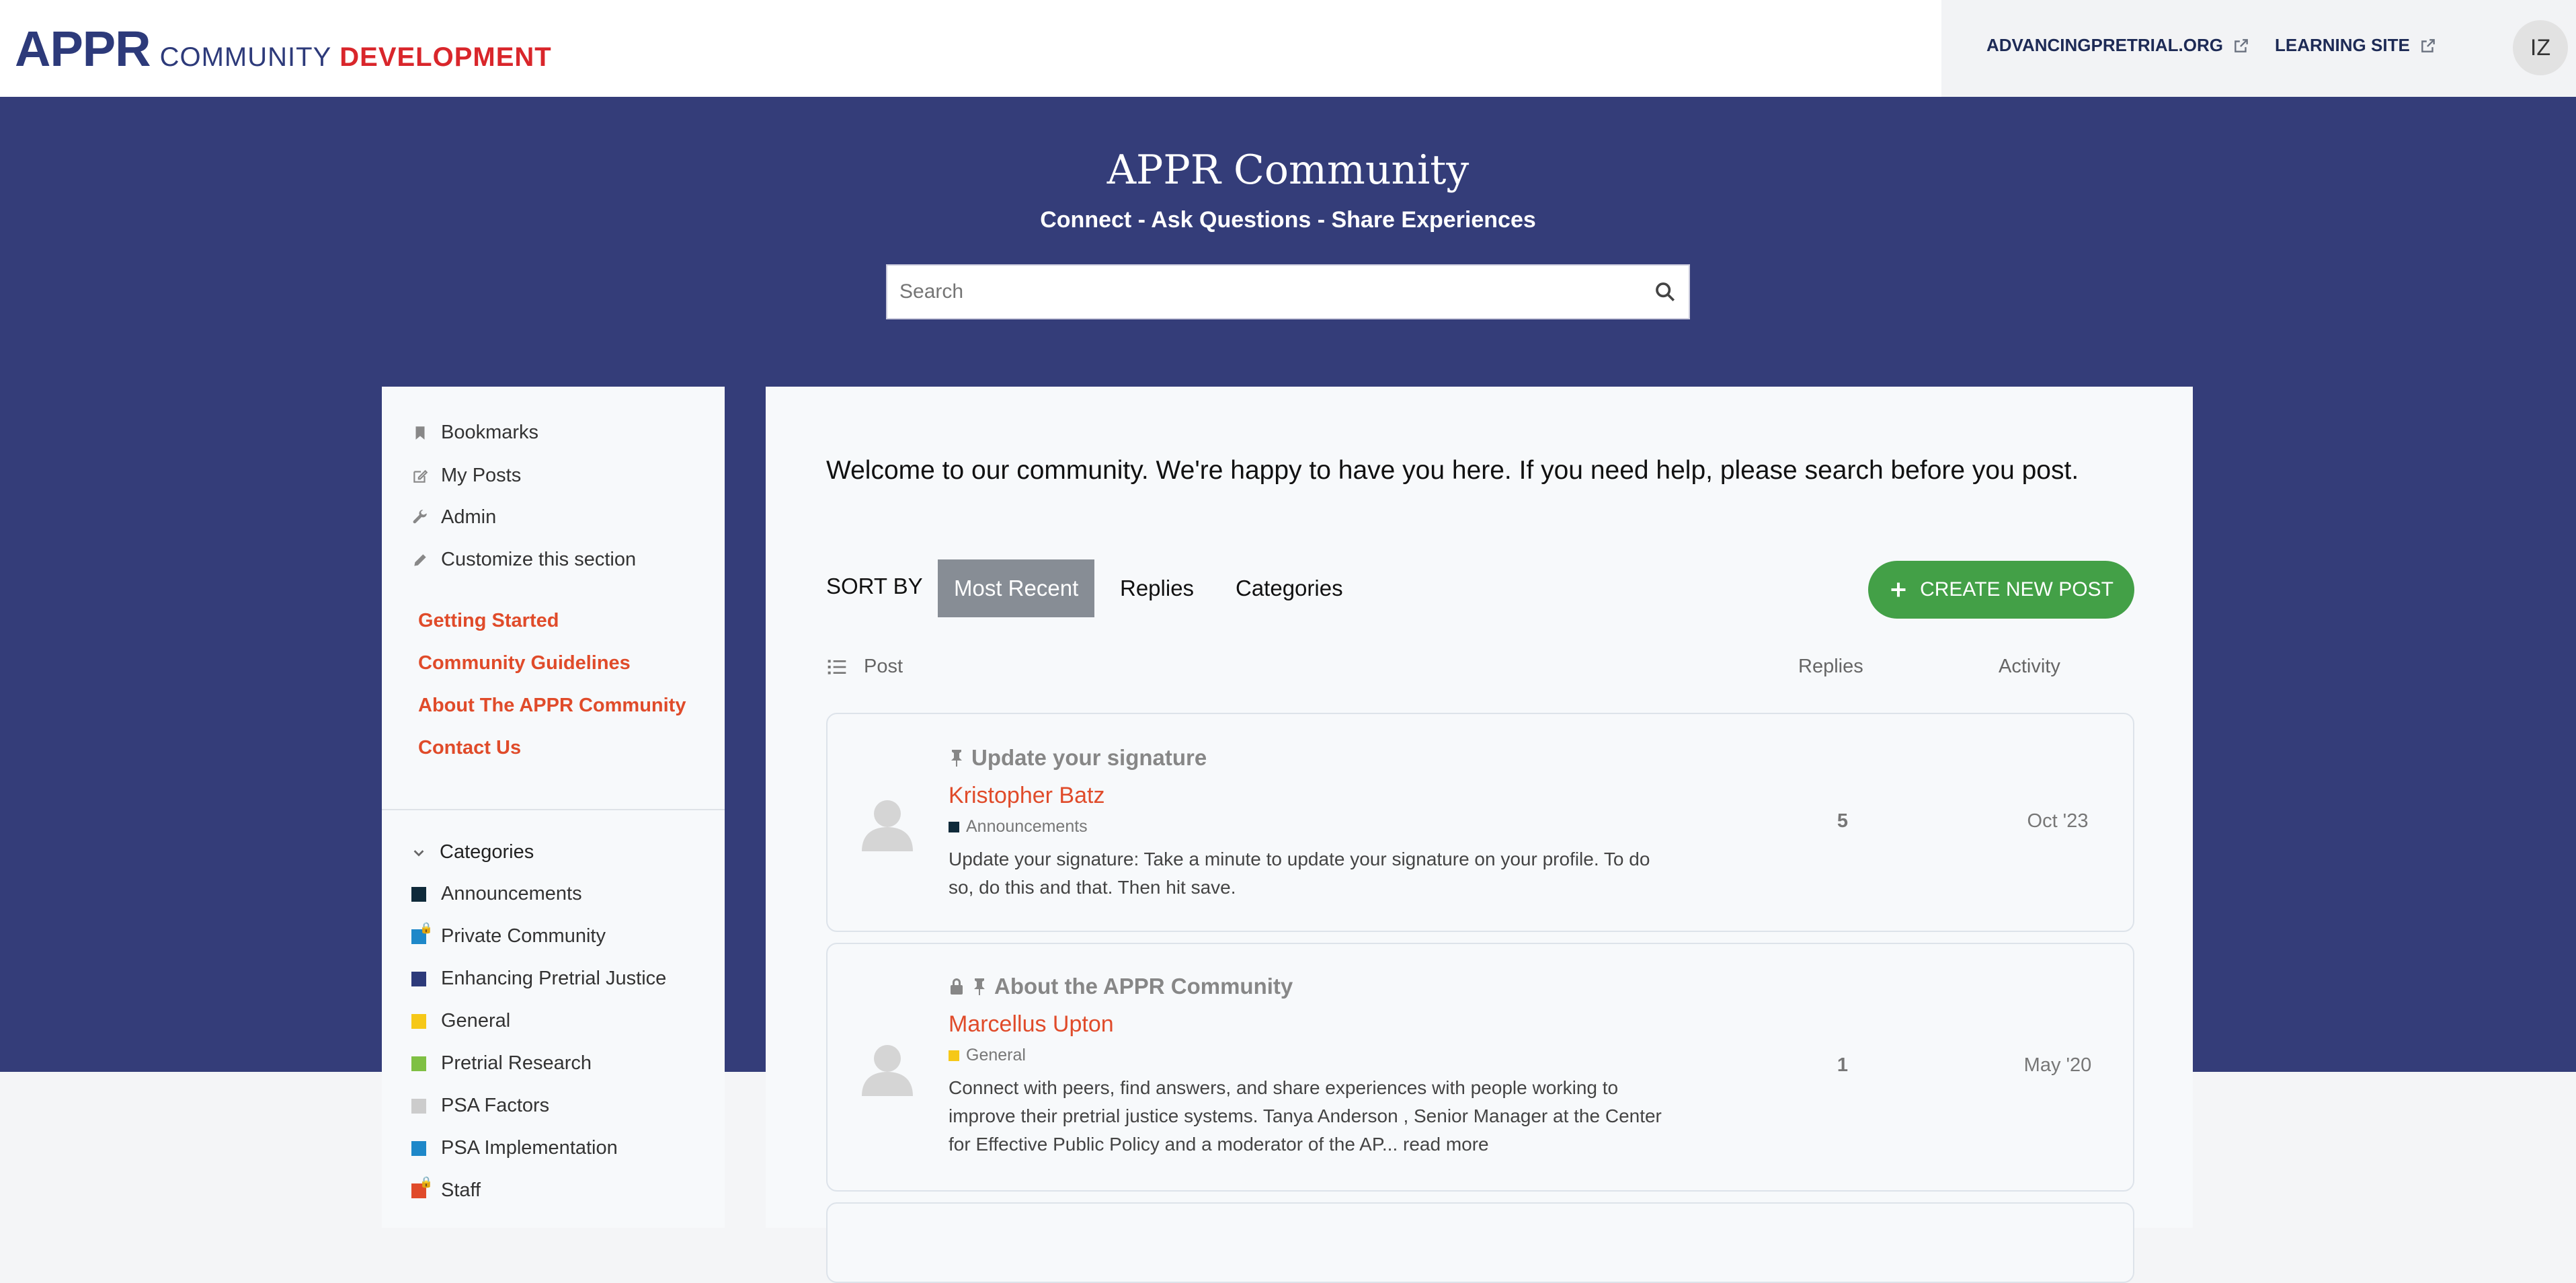  What do you see at coordinates (524, 663) in the screenshot?
I see `sidebar-link-community-guidelines: Community Guidelines` at bounding box center [524, 663].